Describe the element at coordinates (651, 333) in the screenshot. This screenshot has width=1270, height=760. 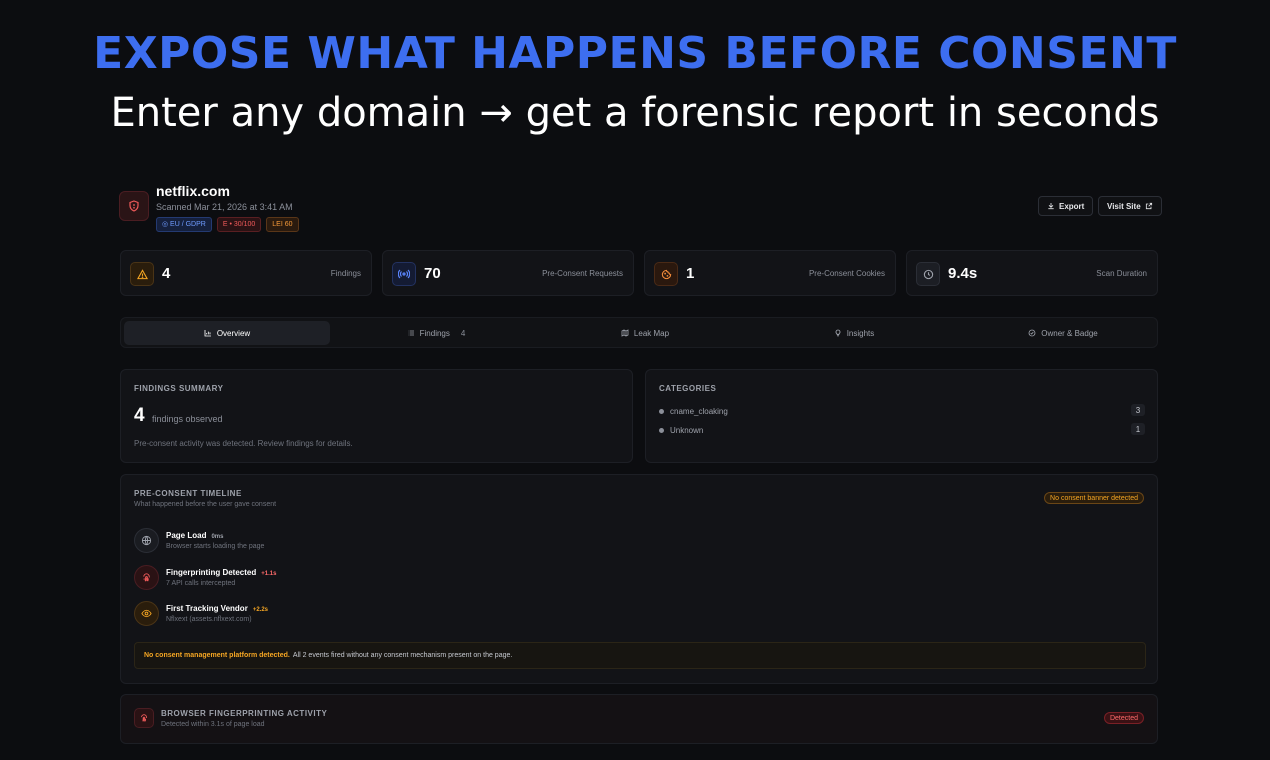
I see `tab-label: Leak Map` at that location.